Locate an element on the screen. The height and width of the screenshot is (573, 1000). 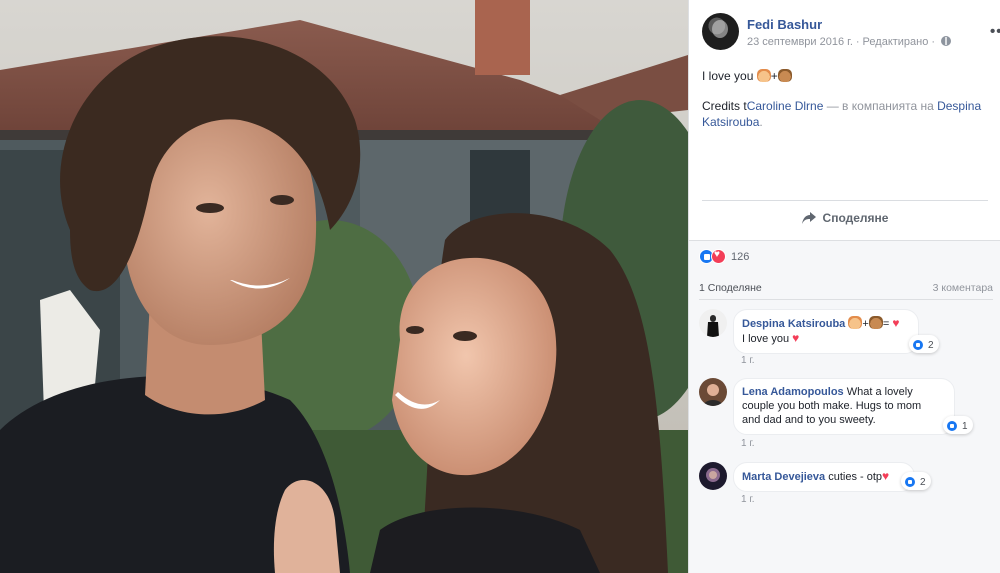
credits-name-link: Caroline Dlrne is located at coordinates (785, 106).